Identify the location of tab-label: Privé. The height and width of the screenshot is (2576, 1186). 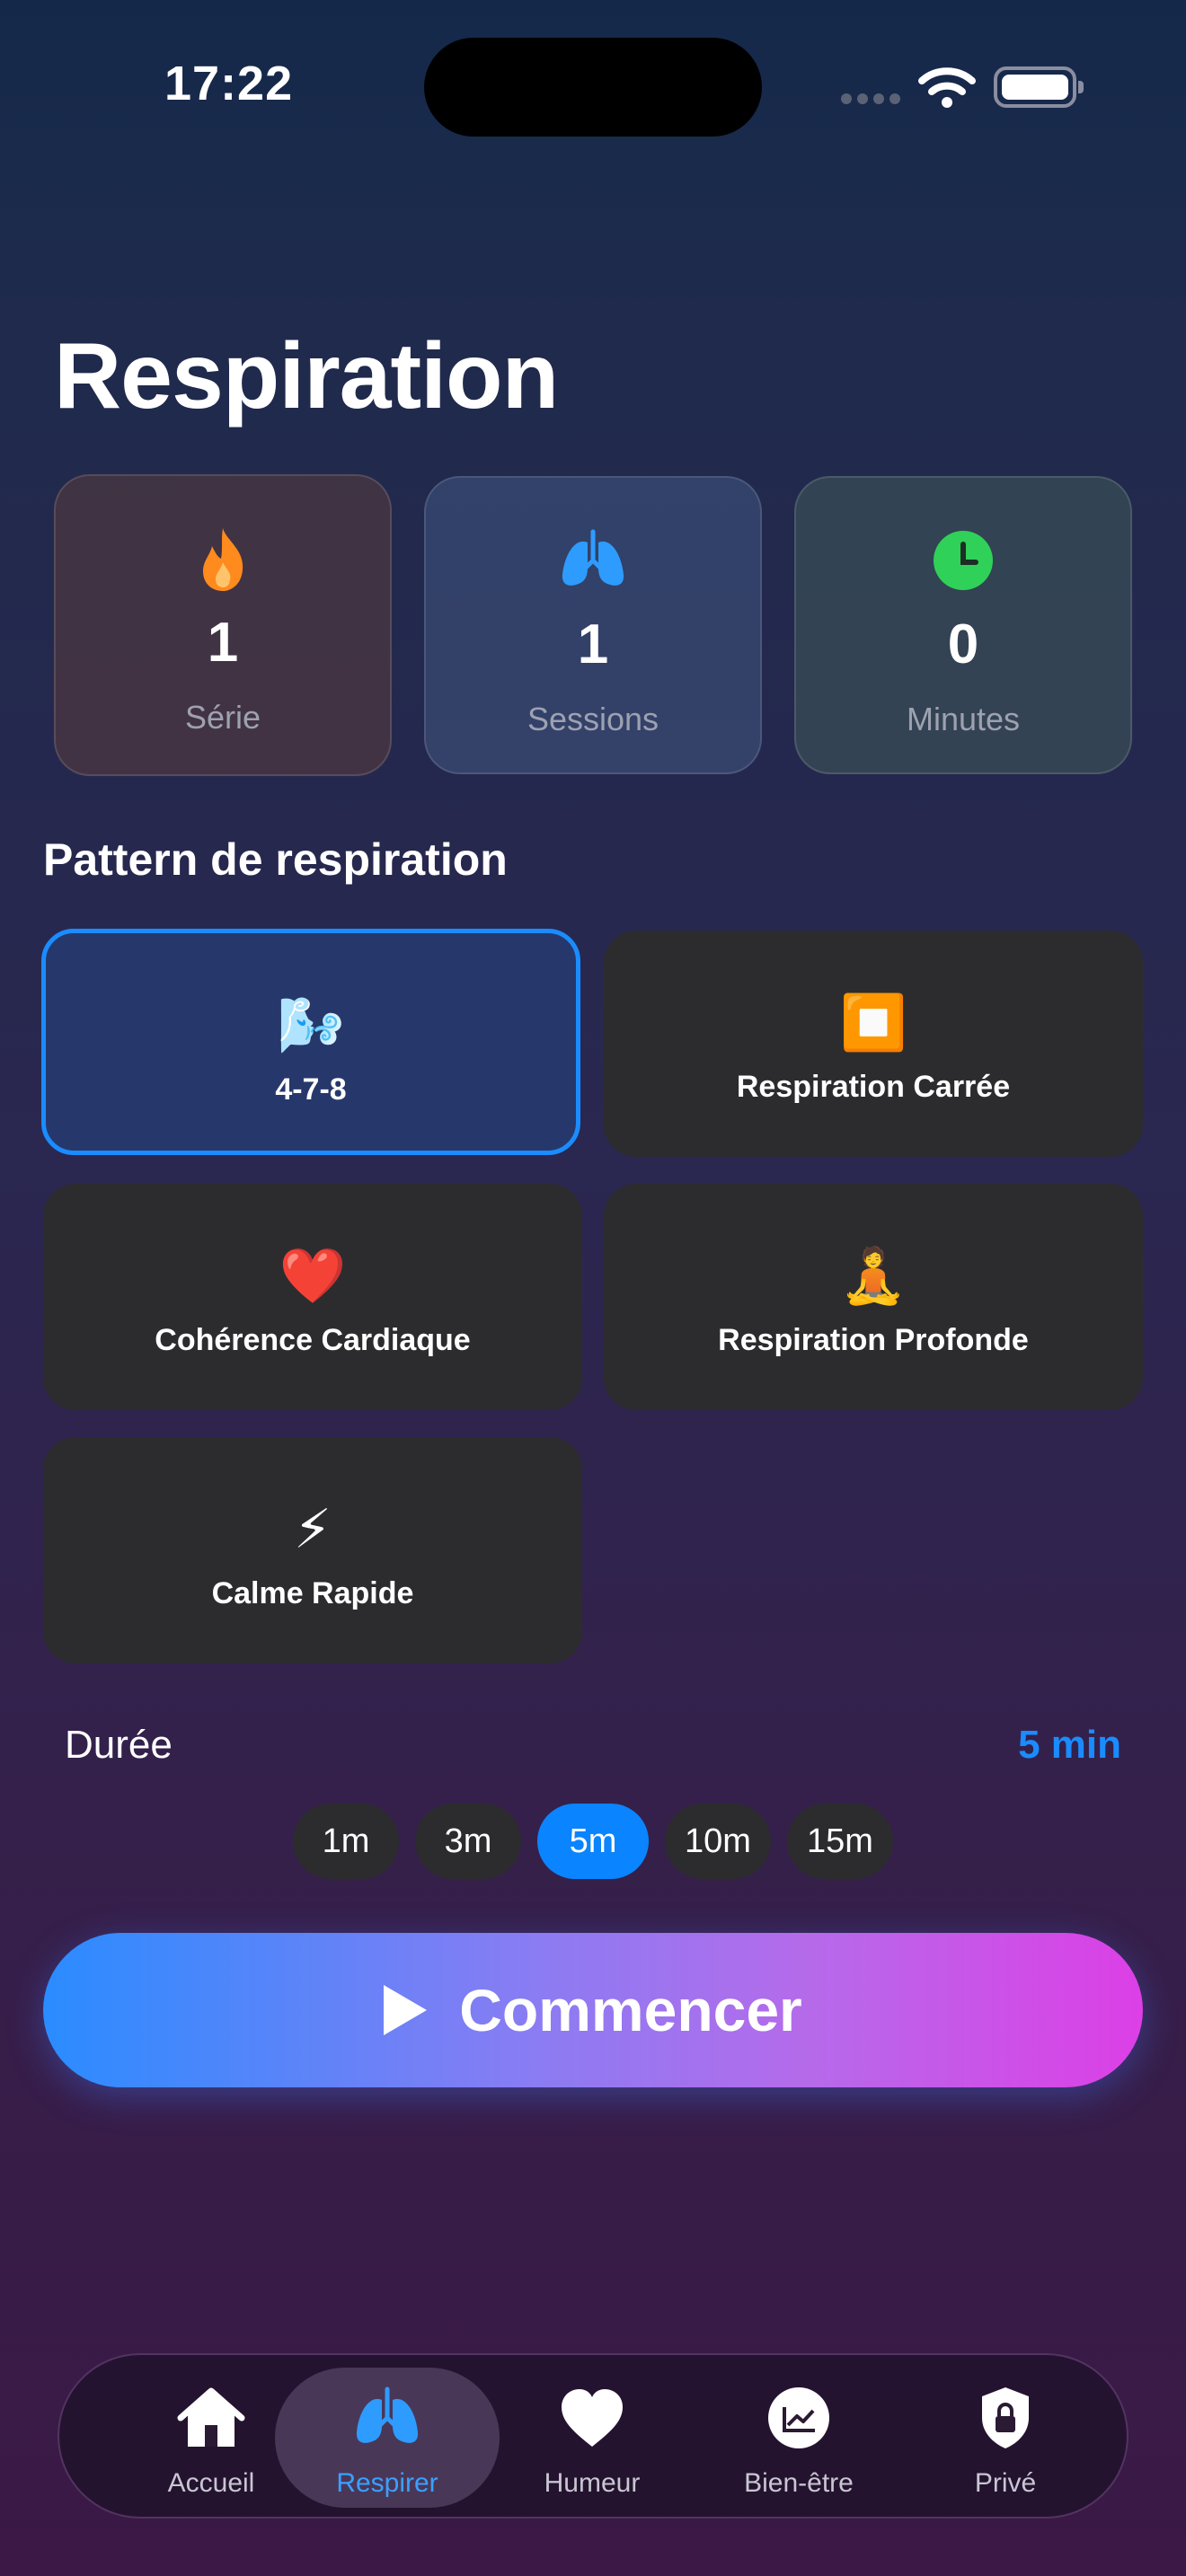
(1005, 2483).